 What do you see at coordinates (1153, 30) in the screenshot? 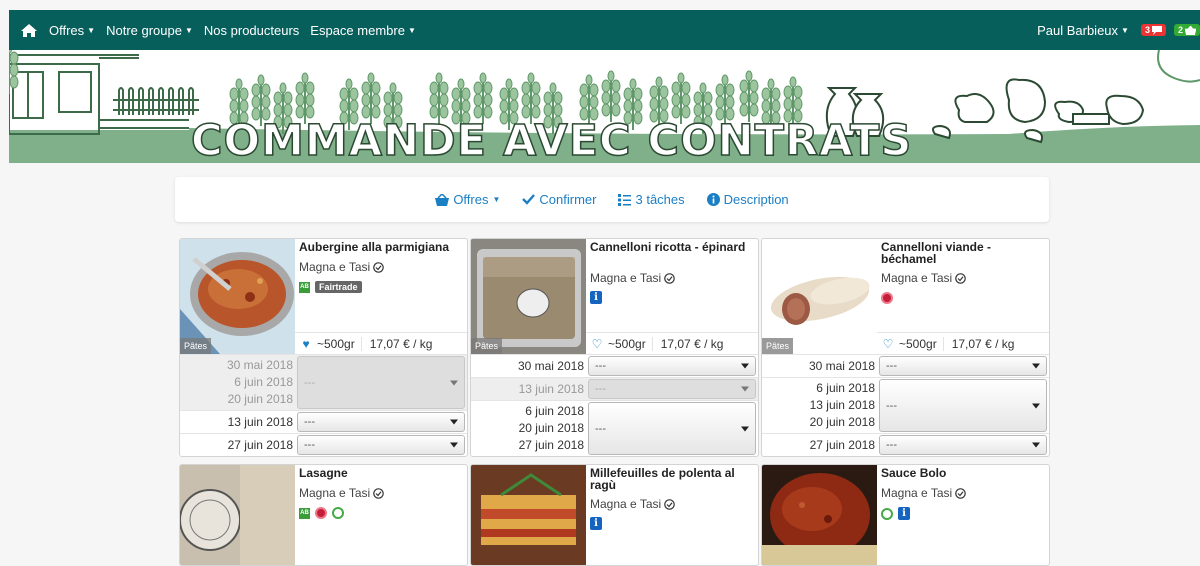
I see `messages-badge: 3` at bounding box center [1153, 30].